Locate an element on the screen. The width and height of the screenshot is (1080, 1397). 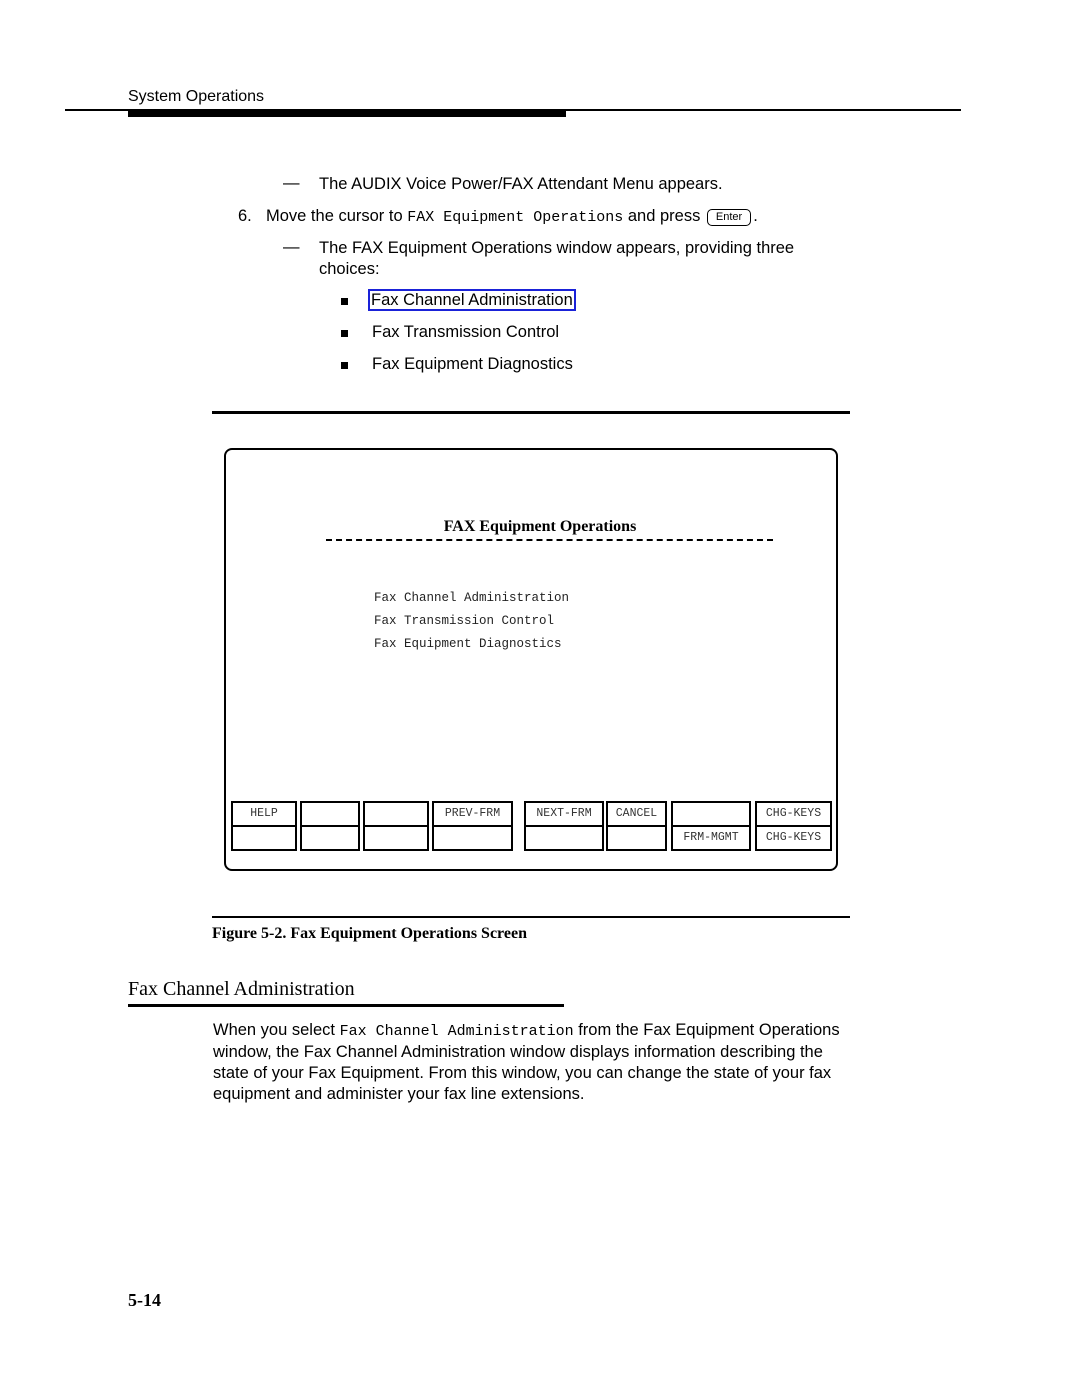
page-number: 5-14 is located at coordinates (144, 1300).